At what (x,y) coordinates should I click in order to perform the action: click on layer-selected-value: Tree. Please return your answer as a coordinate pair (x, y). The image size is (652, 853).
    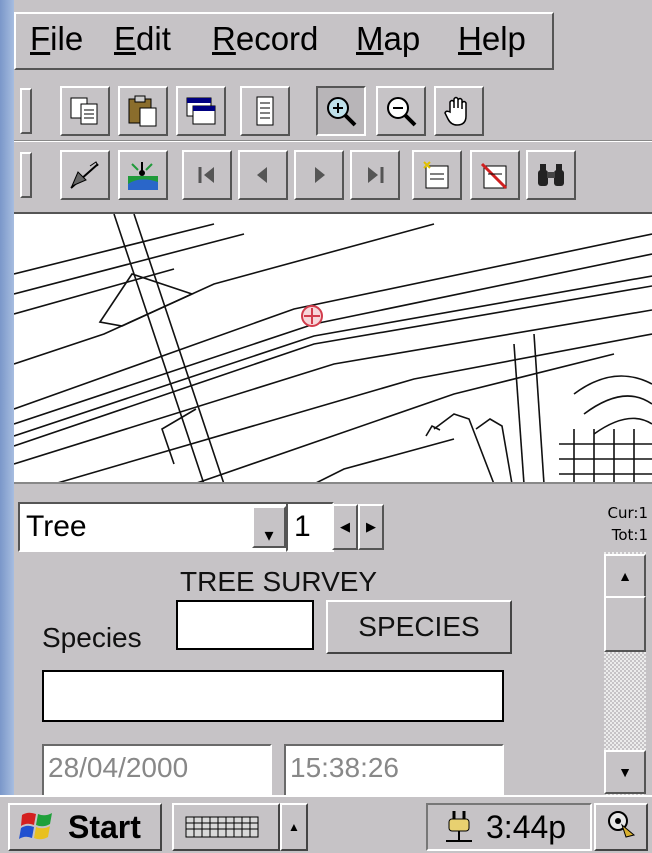
    Looking at the image, I should click on (56, 526).